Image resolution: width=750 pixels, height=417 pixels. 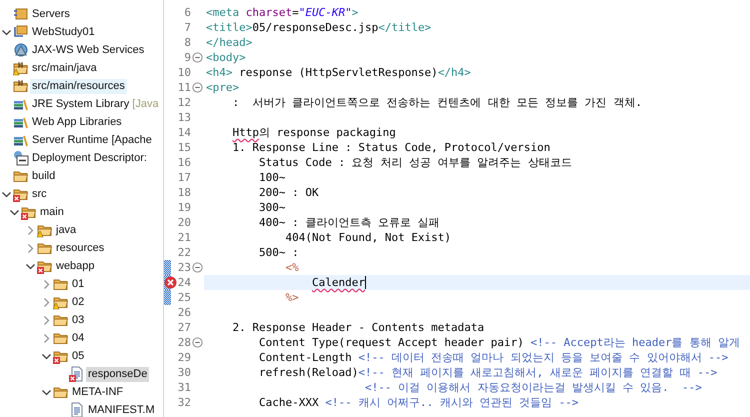 I want to click on line-number: 9, so click(x=187, y=57).